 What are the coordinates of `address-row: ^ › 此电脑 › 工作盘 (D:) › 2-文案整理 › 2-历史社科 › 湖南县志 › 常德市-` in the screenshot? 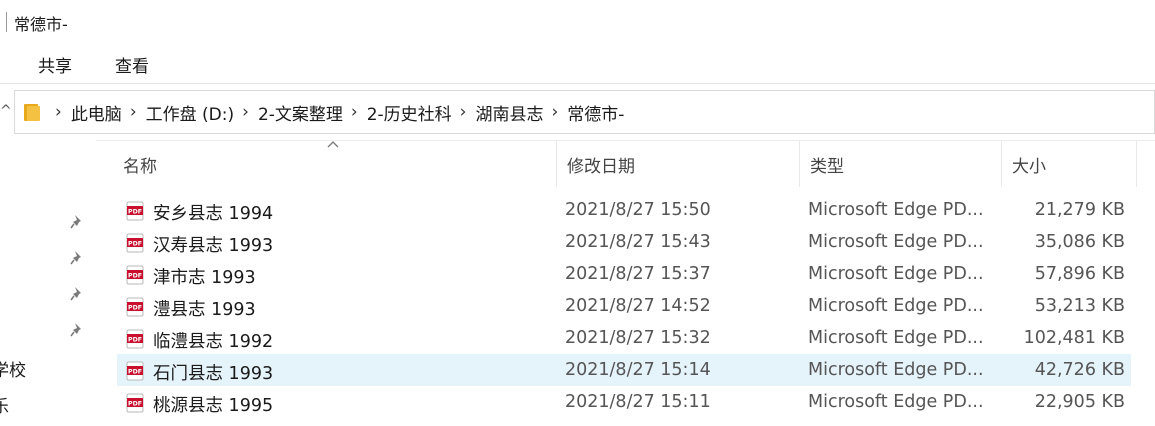 It's located at (577, 112).